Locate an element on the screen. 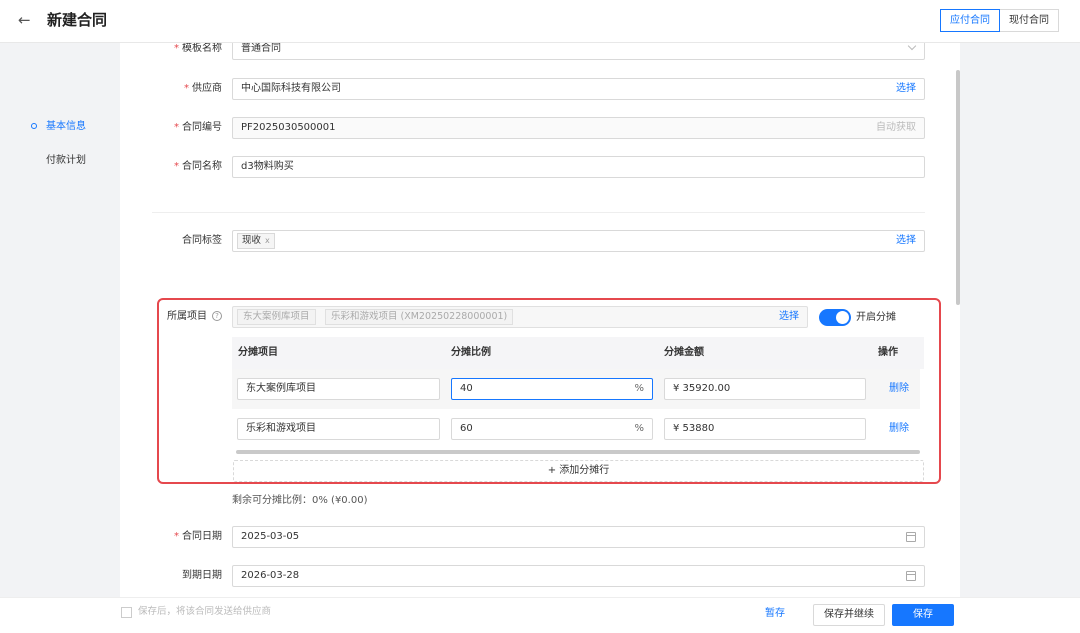 This screenshot has width=1080, height=633. tags-label: 合同标签 is located at coordinates (202, 240).